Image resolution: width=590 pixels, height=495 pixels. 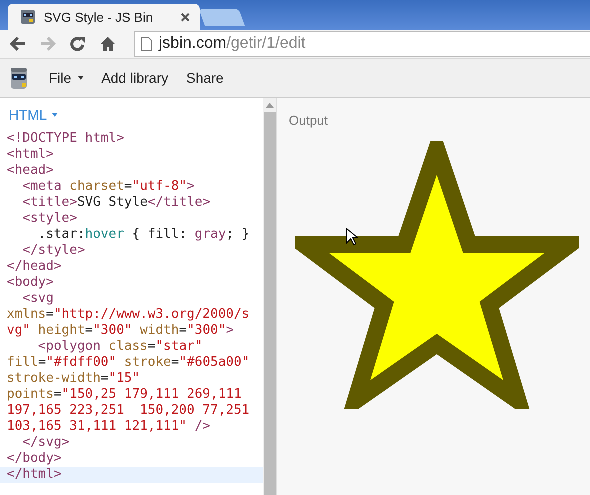 What do you see at coordinates (128, 315) in the screenshot?
I see `code-line: xmlns="http://www.w3.org/2000/s` at bounding box center [128, 315].